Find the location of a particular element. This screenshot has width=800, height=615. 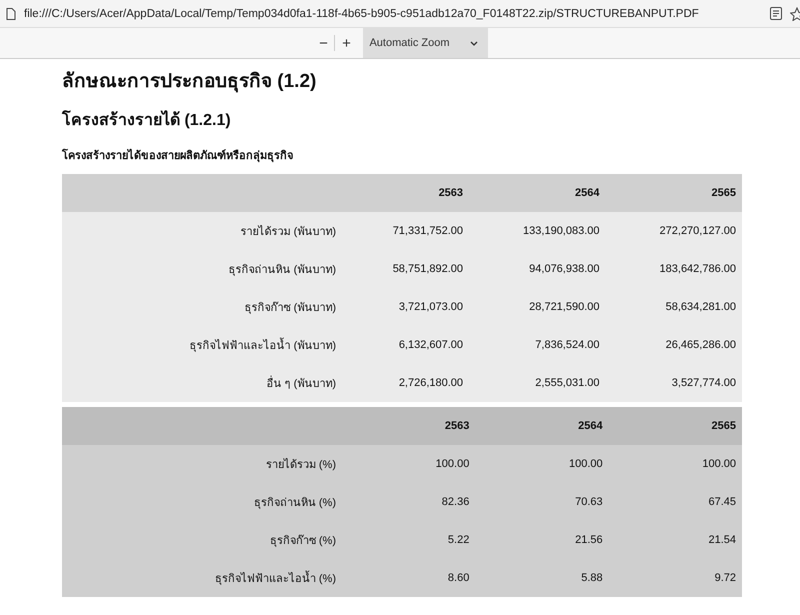

star-icon is located at coordinates (795, 13).